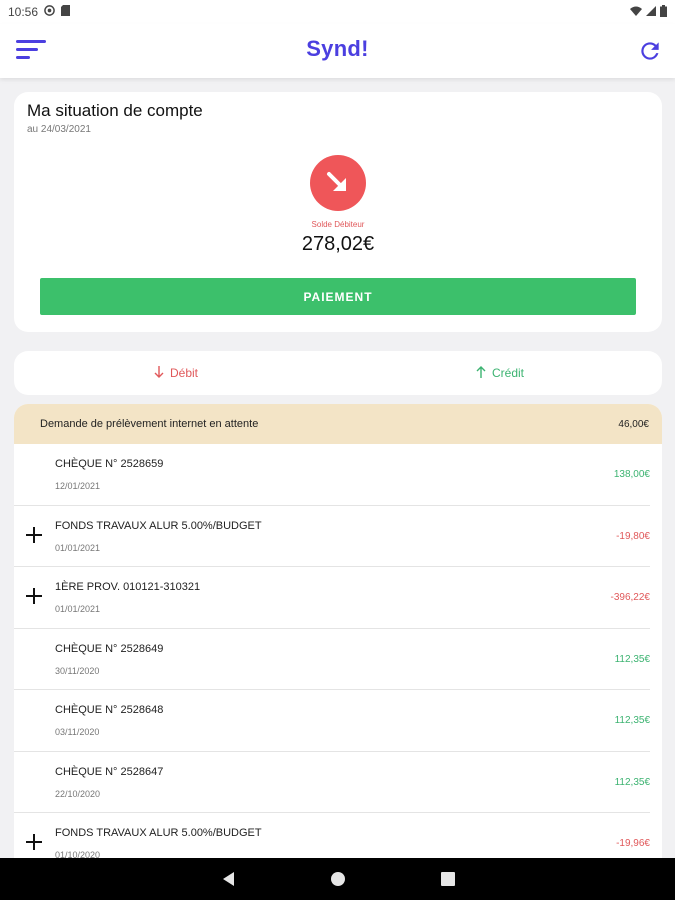 This screenshot has width=675, height=900. I want to click on app-bar: Synd!, so click(337, 51).